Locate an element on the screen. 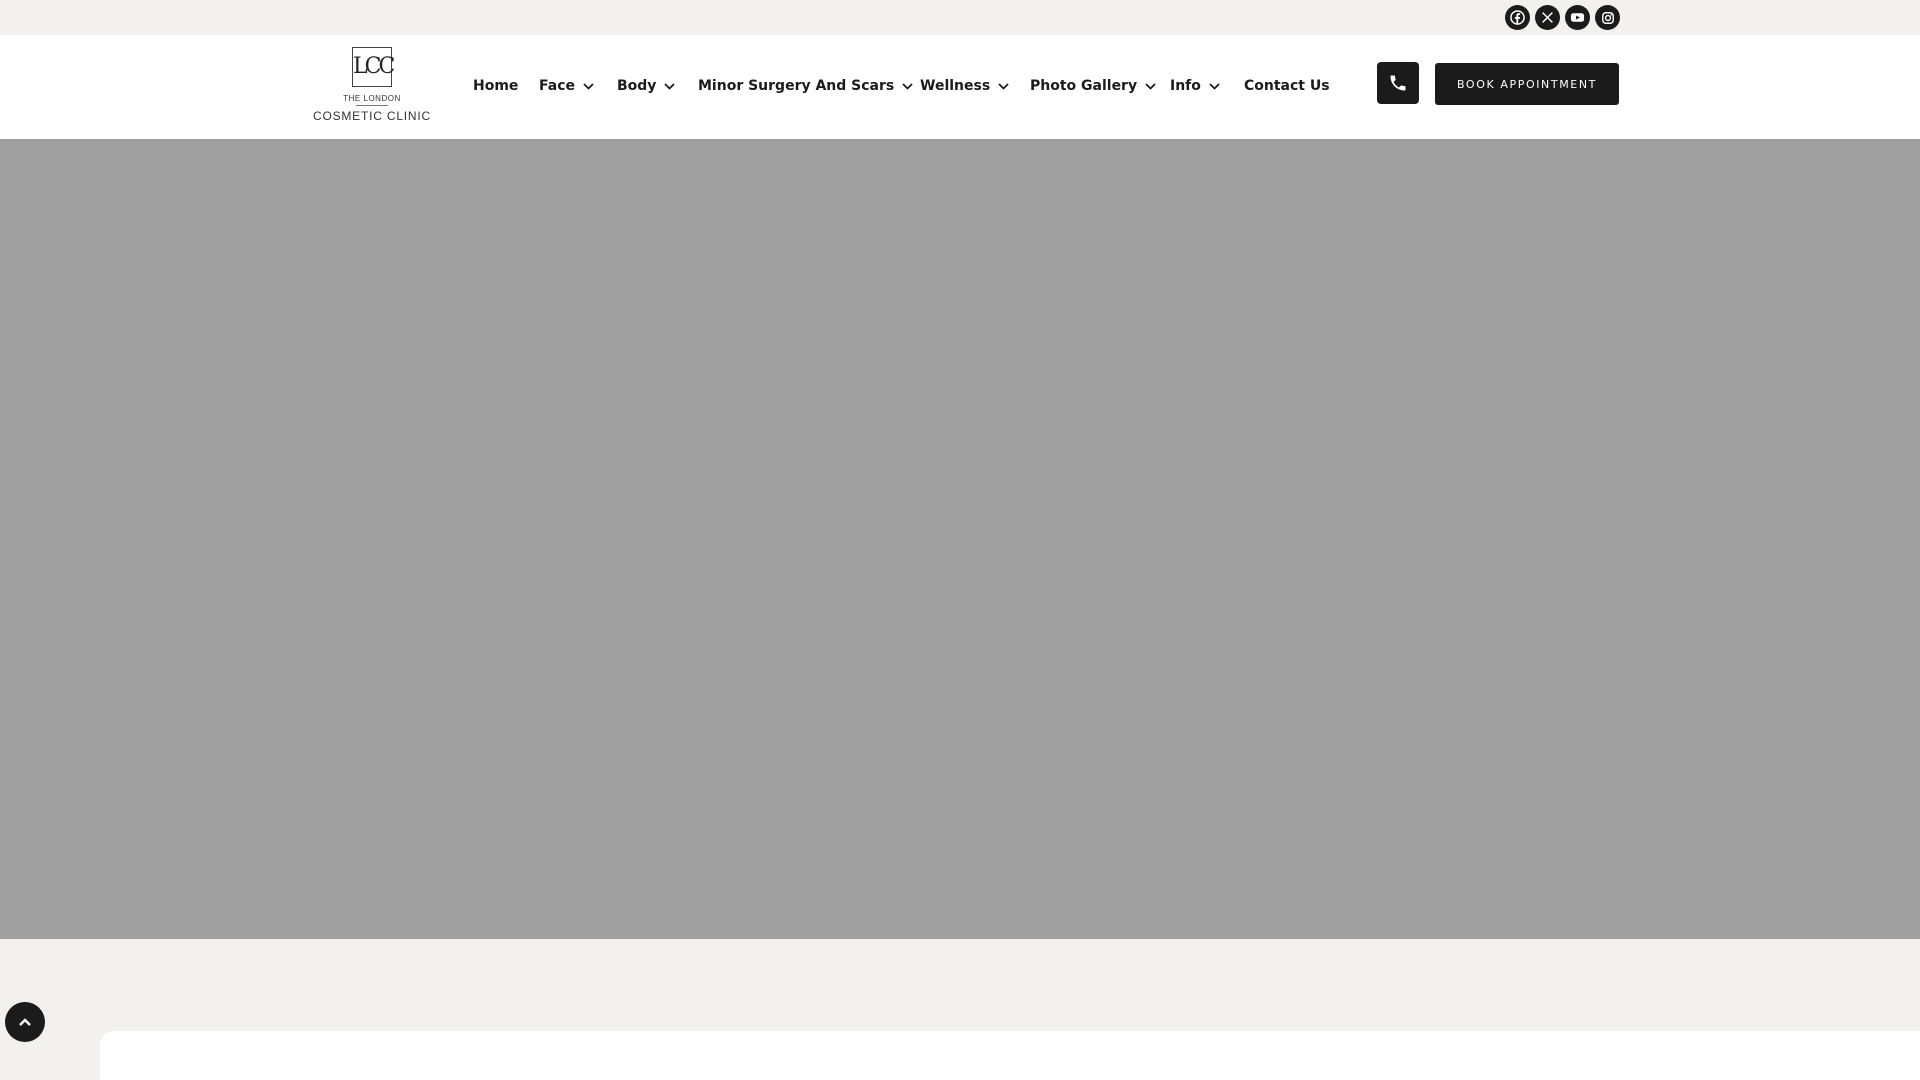  x-twitter-icon is located at coordinates (1547, 17).